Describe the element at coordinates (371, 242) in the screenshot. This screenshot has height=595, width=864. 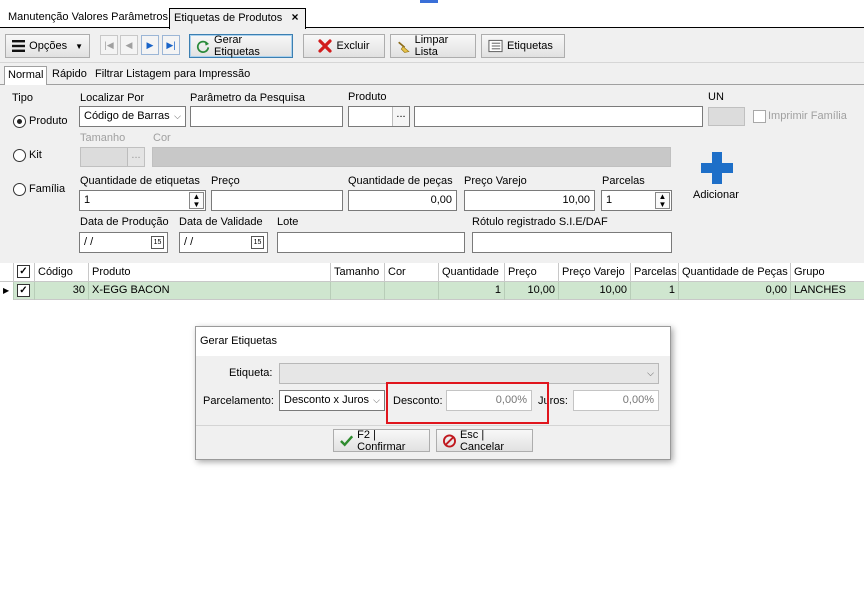
I see `lote-input` at that location.